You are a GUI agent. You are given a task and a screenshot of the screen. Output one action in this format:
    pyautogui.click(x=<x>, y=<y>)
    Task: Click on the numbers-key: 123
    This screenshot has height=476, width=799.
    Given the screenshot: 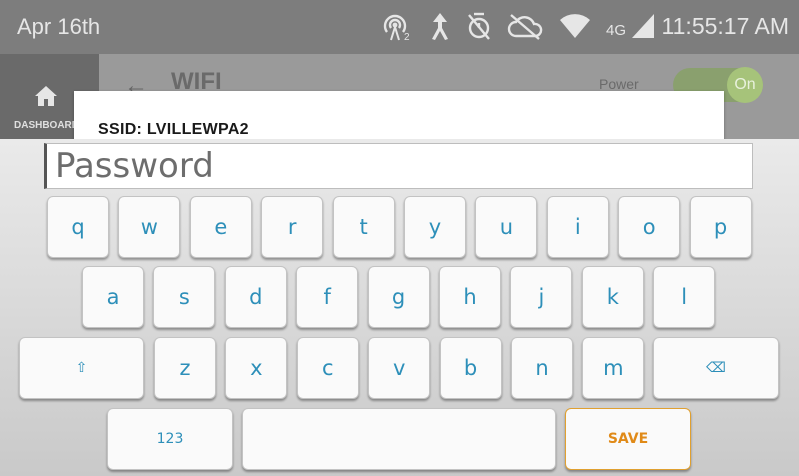 What is the action you would take?
    pyautogui.click(x=170, y=439)
    